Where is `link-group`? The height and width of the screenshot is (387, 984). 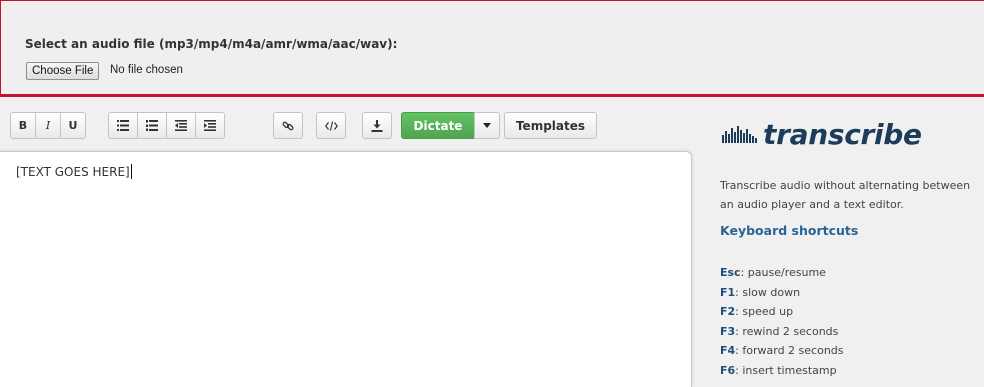 link-group is located at coordinates (288, 125).